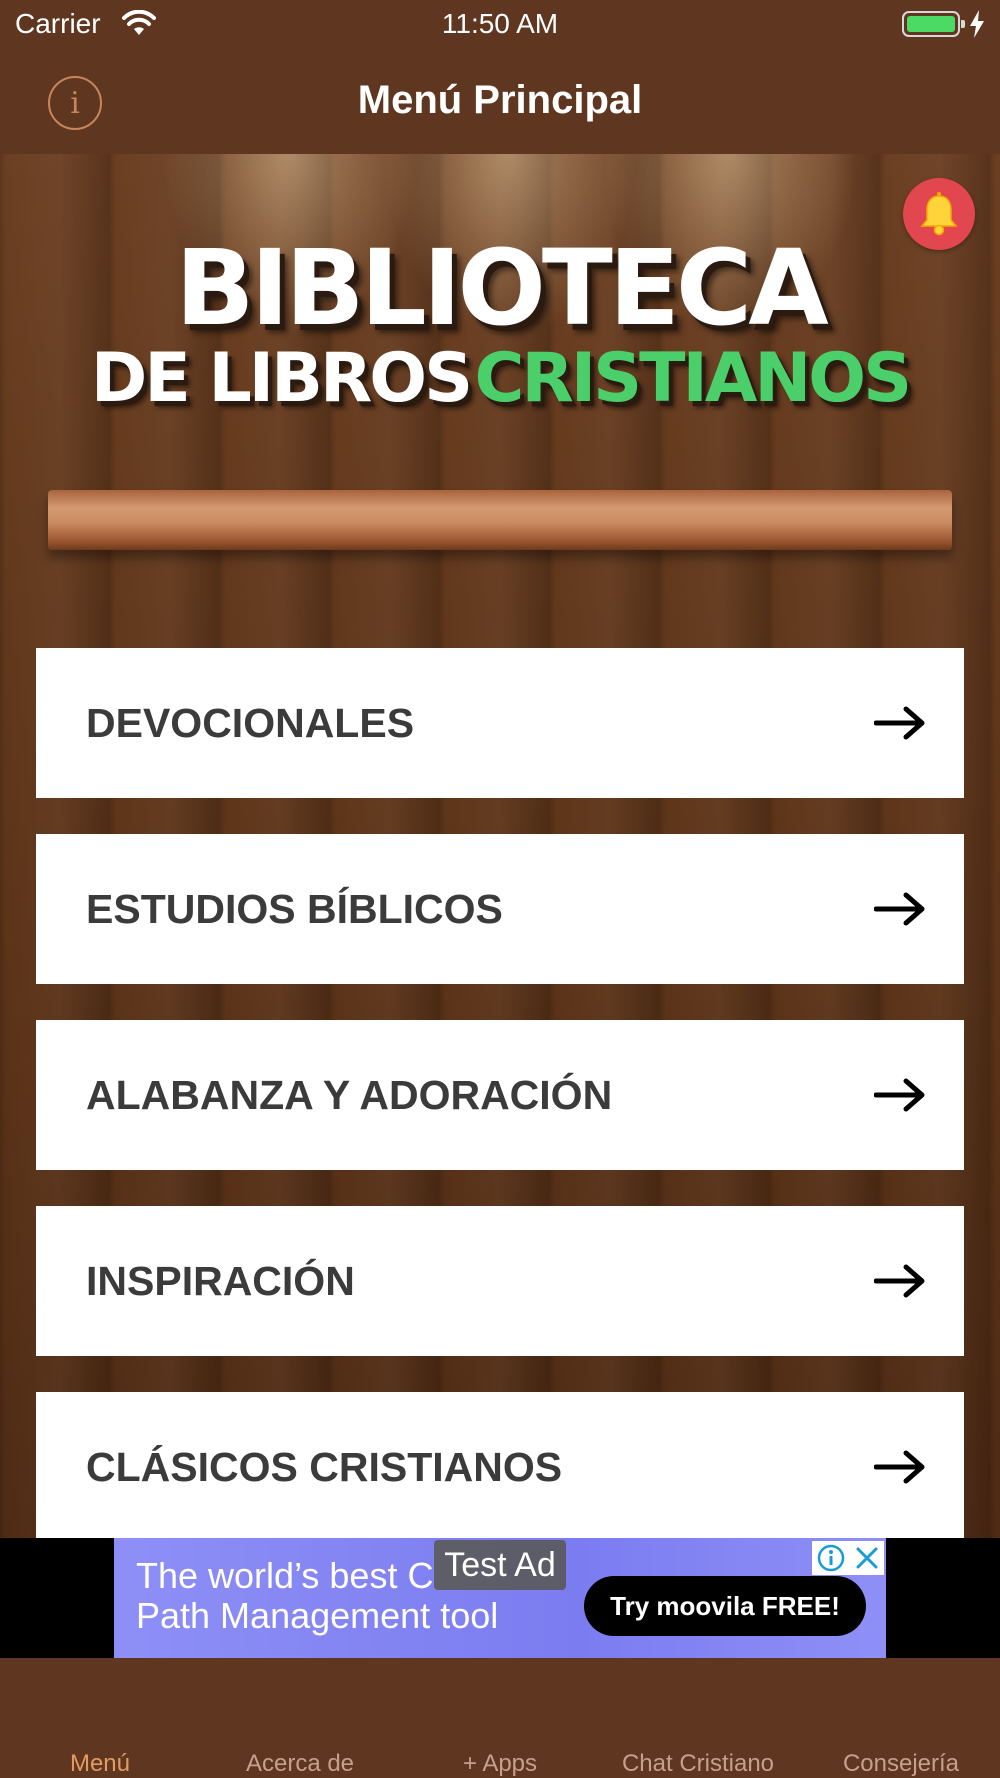  I want to click on ad-headline-line2: Path Management tool, so click(317, 1615).